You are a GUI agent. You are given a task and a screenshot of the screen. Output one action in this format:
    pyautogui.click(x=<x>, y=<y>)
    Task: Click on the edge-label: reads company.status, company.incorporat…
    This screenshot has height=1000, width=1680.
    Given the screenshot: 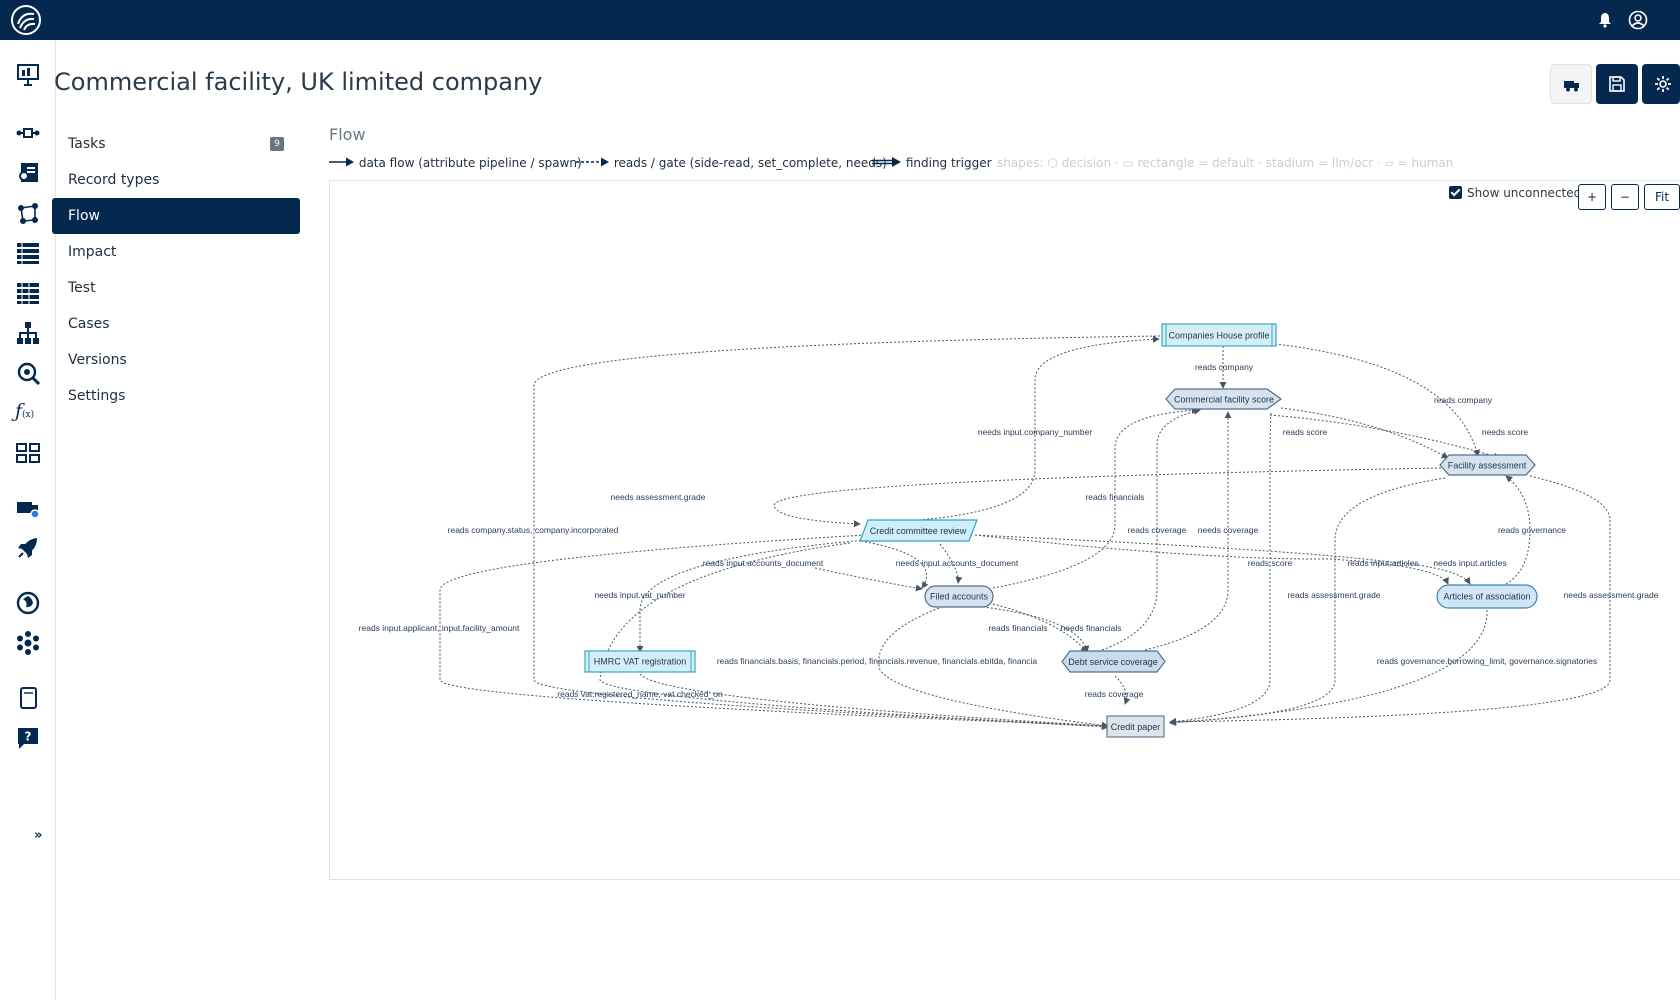 What is the action you would take?
    pyautogui.click(x=533, y=530)
    